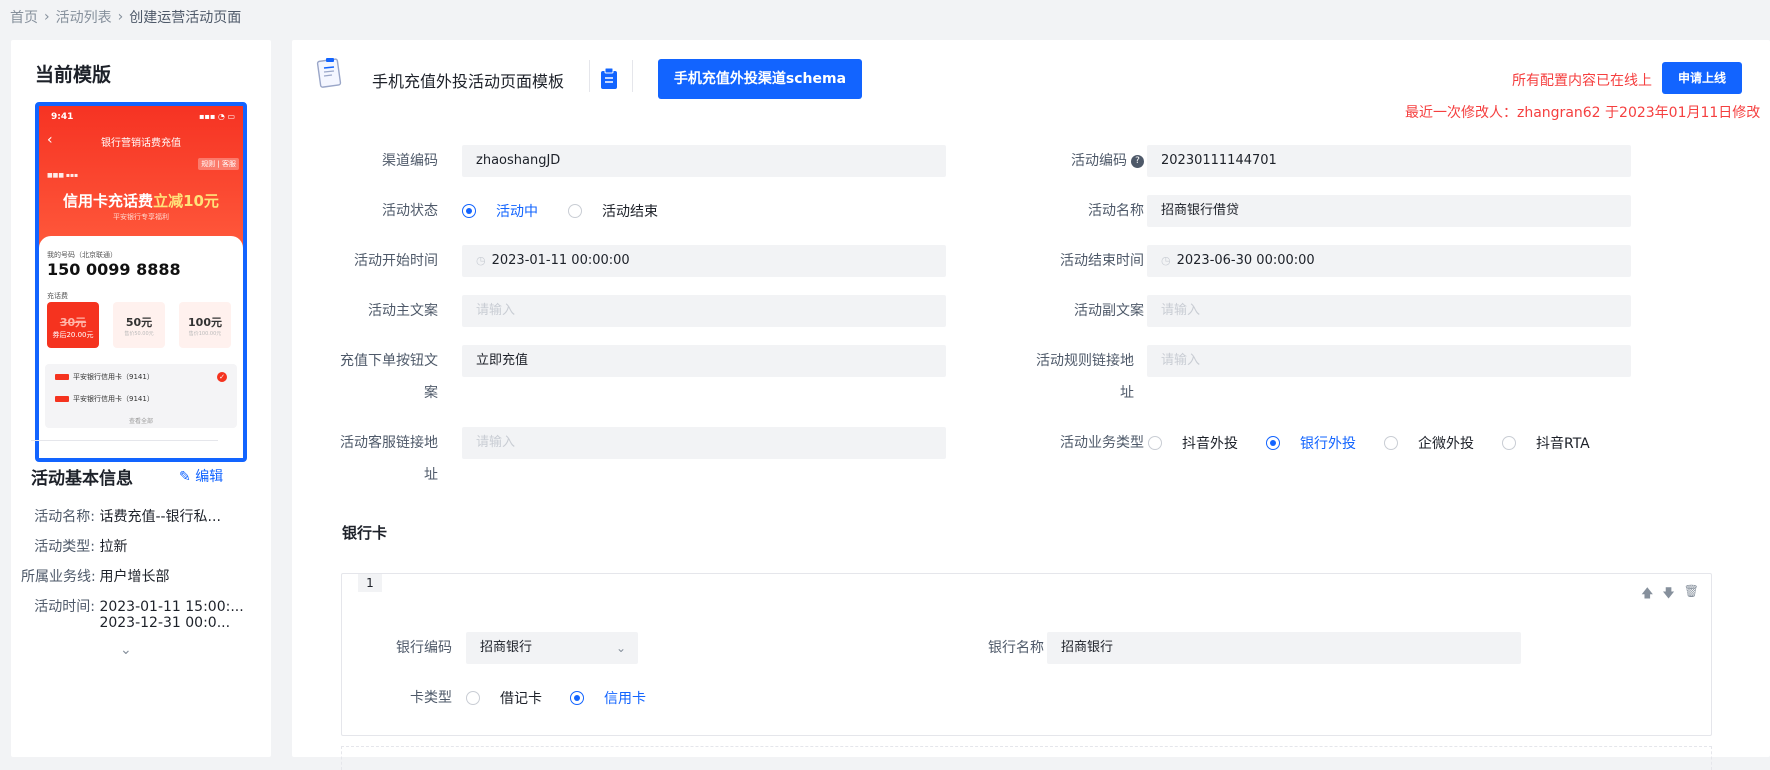  I want to click on breadcrumb-current: 创建运营活动页面, so click(185, 18).